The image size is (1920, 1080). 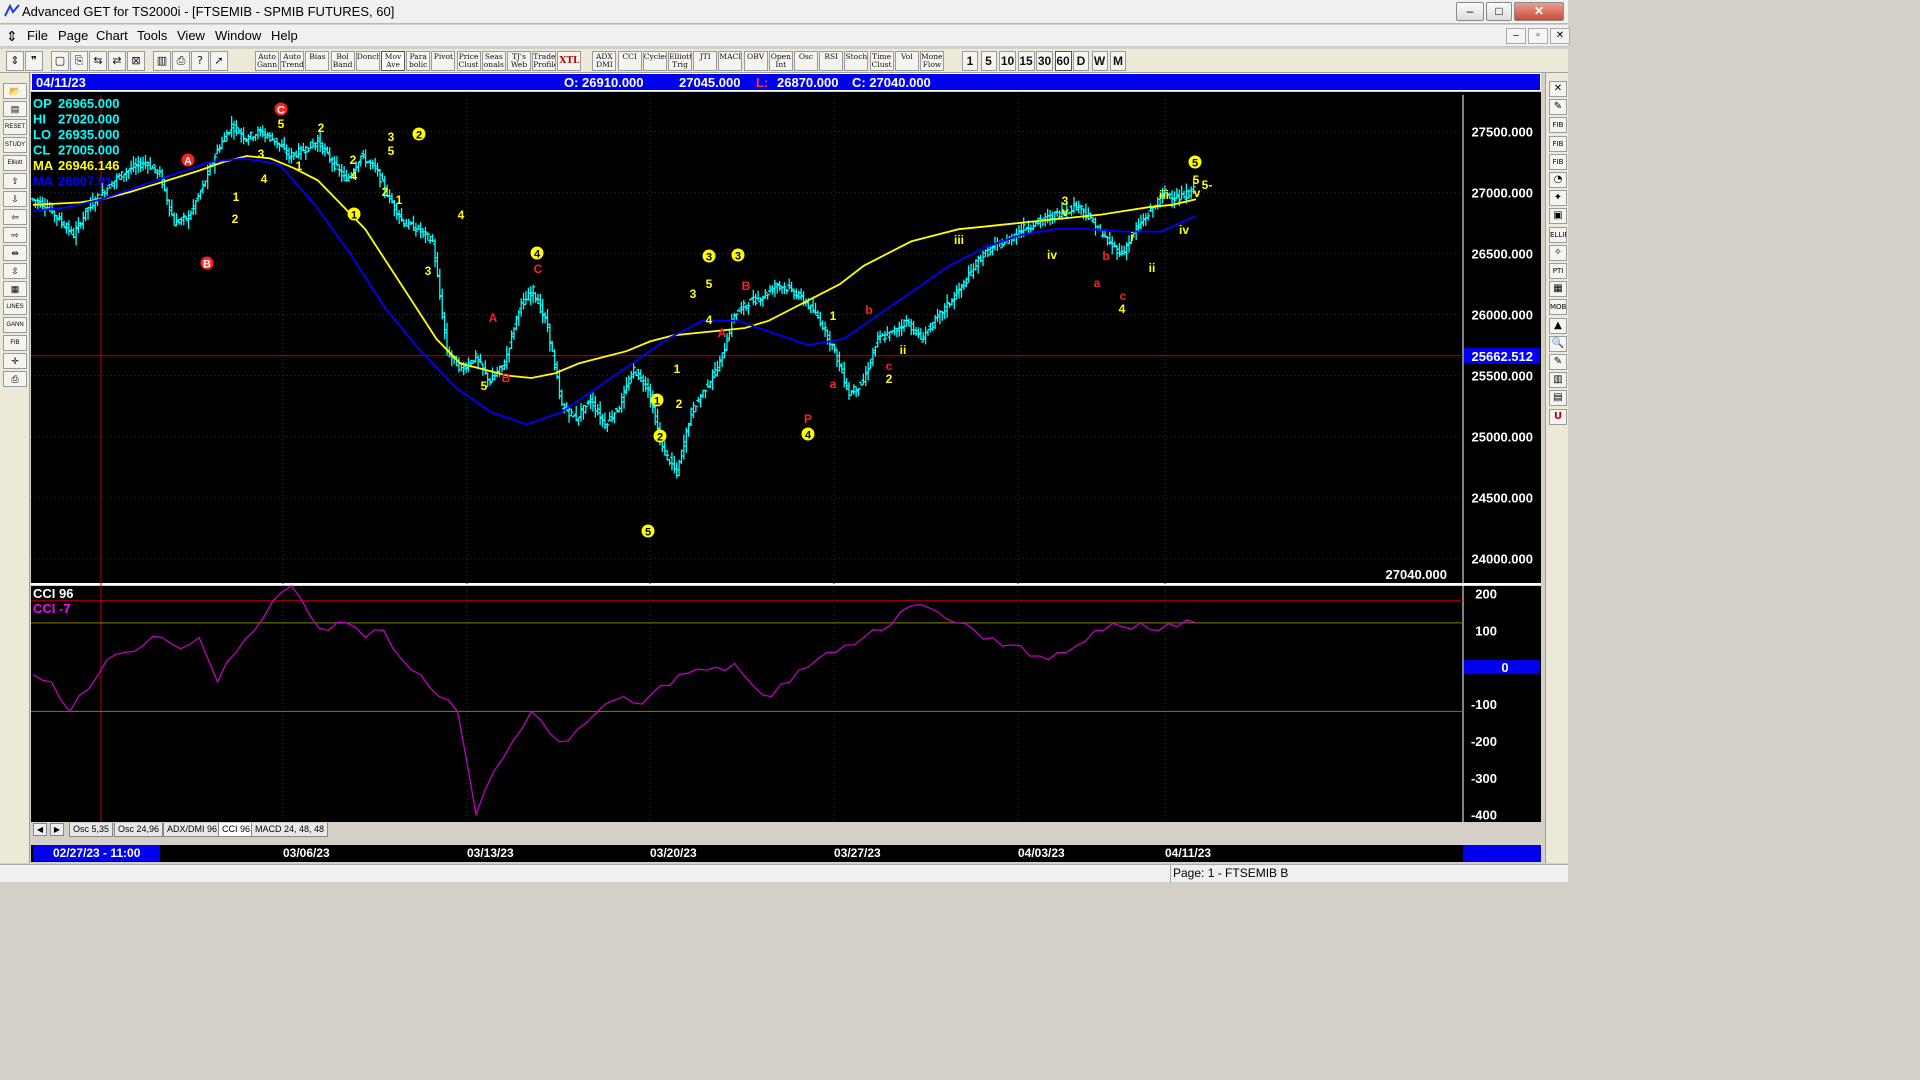 What do you see at coordinates (34, 61) in the screenshot?
I see `toolbar-icon-1: ❞` at bounding box center [34, 61].